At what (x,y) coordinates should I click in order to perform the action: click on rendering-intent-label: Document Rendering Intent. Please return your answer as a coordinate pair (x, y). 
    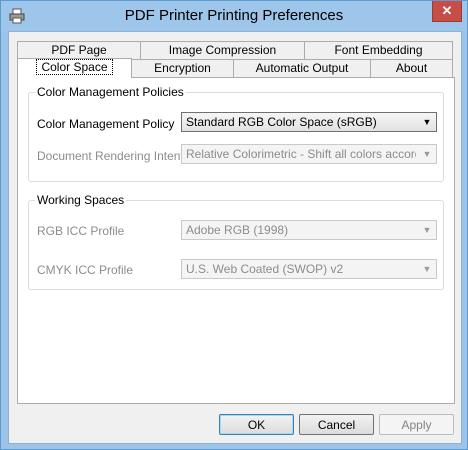
    Looking at the image, I should click on (110, 156).